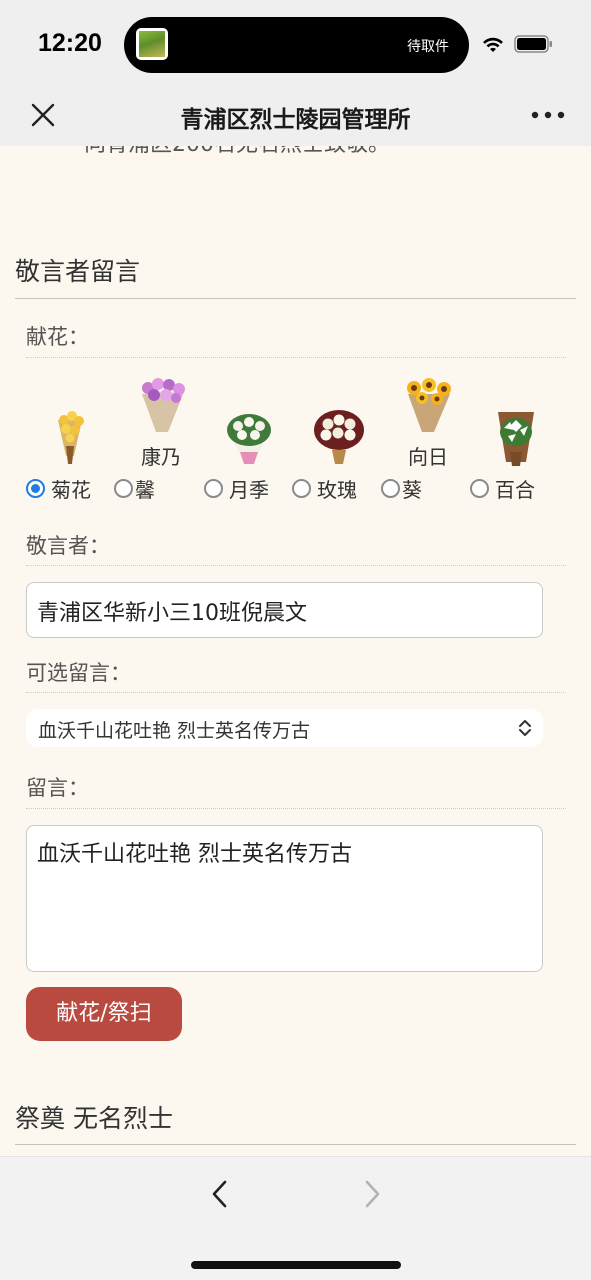 This screenshot has height=1280, width=591. Describe the element at coordinates (57, 788) in the screenshot. I see `message-label: 留言：` at that location.